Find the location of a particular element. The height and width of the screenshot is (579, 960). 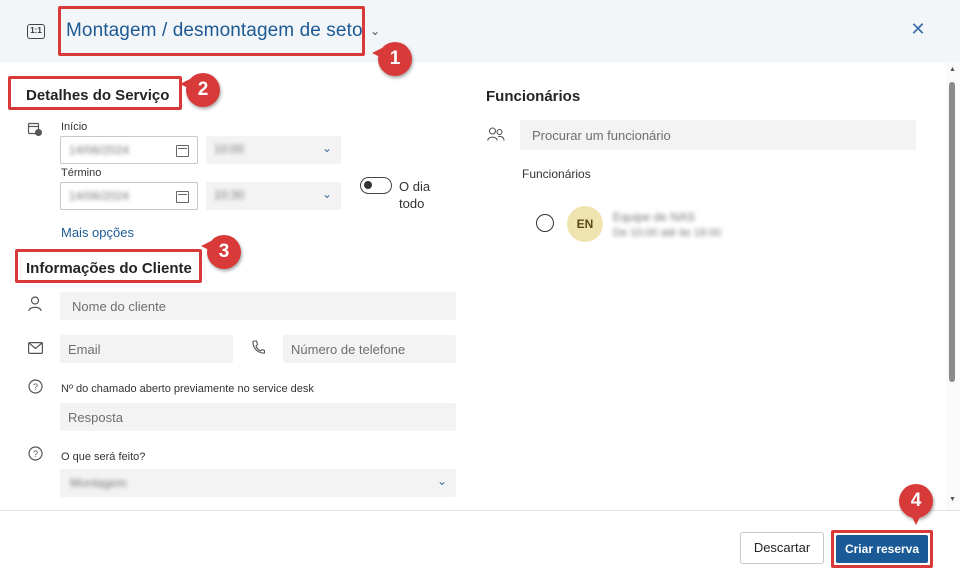

service-title-highlight: Montagem / desmontagem de setor is located at coordinates (211, 31).